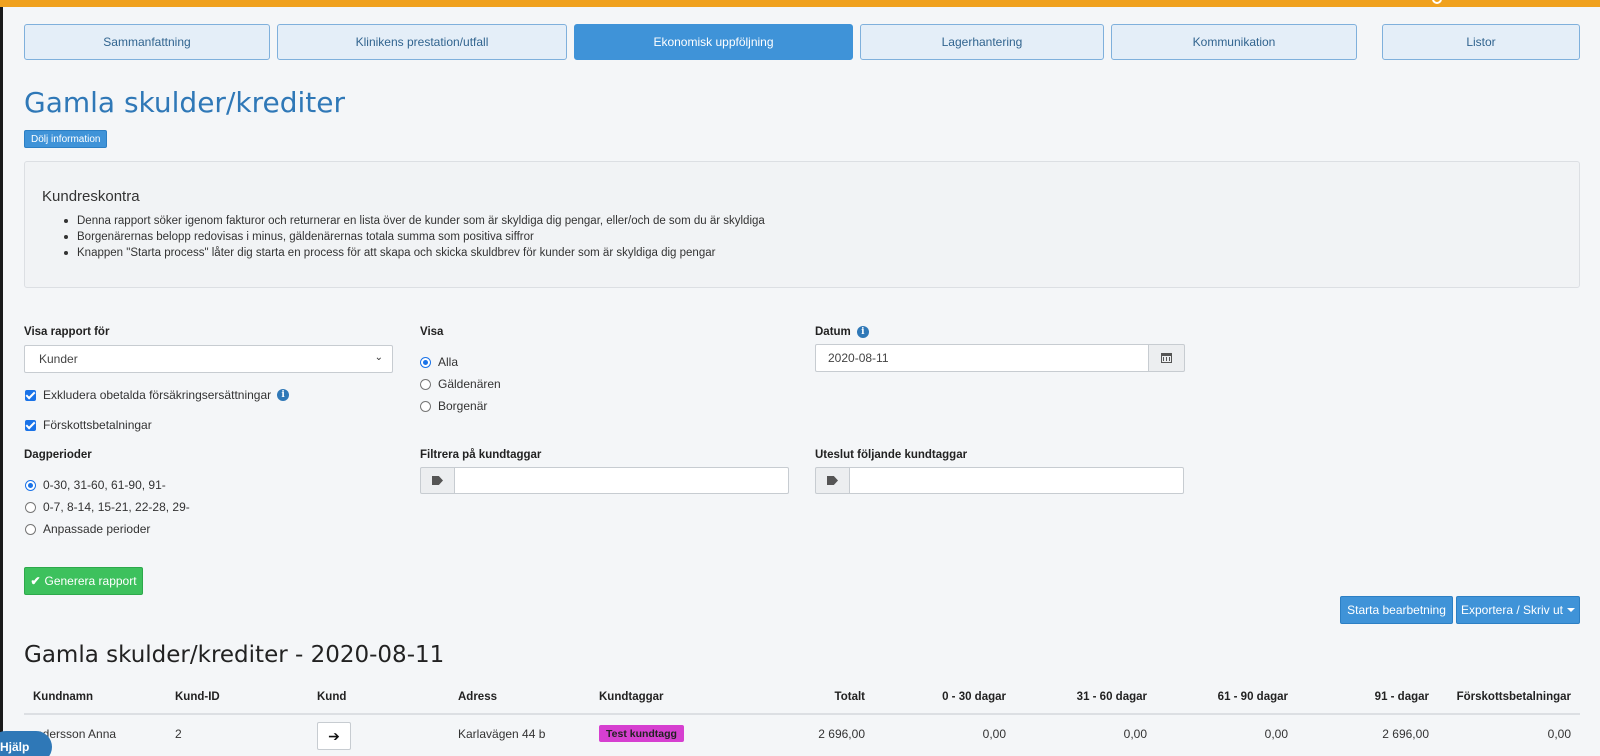 The image size is (1600, 756). I want to click on col-header: Kundnamn, so click(63, 697).